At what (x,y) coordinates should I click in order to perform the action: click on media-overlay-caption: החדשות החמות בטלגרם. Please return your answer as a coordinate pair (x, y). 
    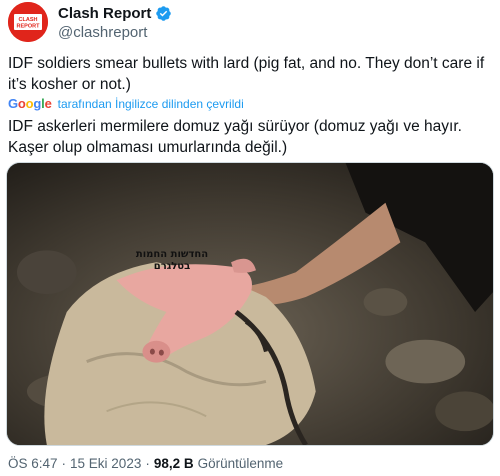
    Looking at the image, I should click on (172, 260).